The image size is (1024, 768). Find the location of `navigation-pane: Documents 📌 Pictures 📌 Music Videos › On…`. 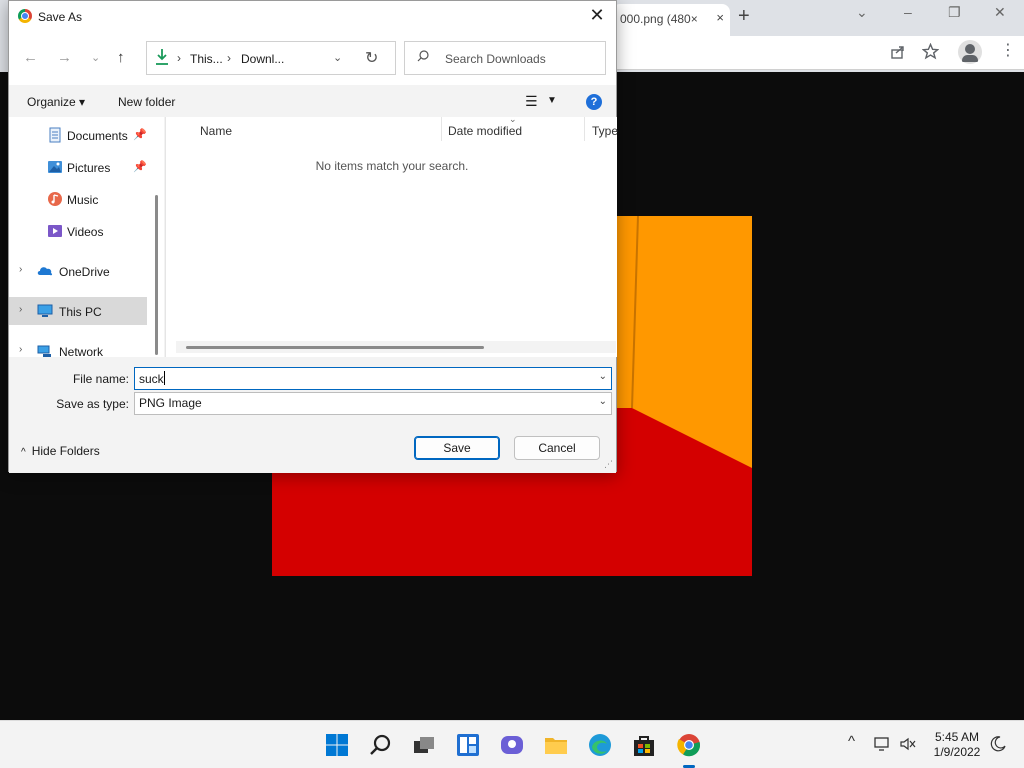

navigation-pane: Documents 📌 Pictures 📌 Music Videos › On… is located at coordinates (86, 238).